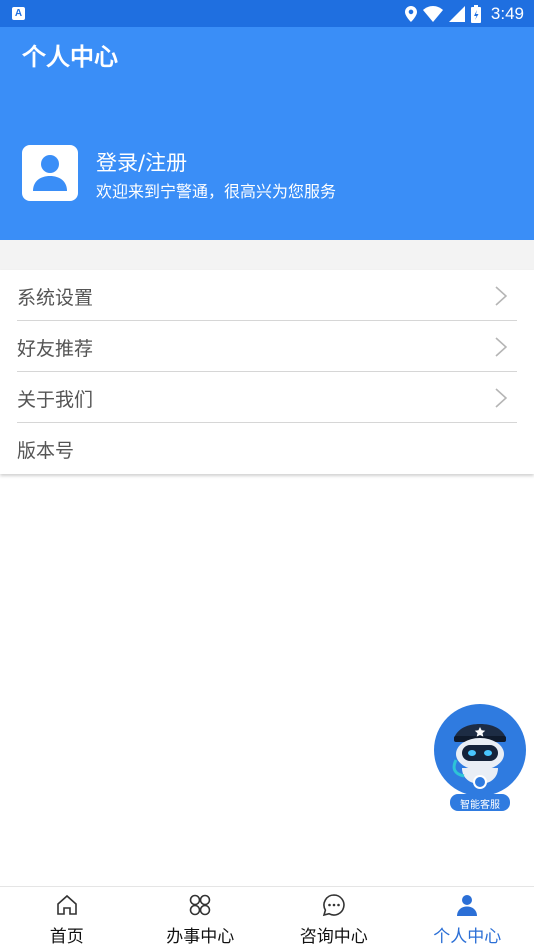 This screenshot has width=534, height=950. Describe the element at coordinates (267, 13) in the screenshot. I see `status-bar: A 3:49` at that location.